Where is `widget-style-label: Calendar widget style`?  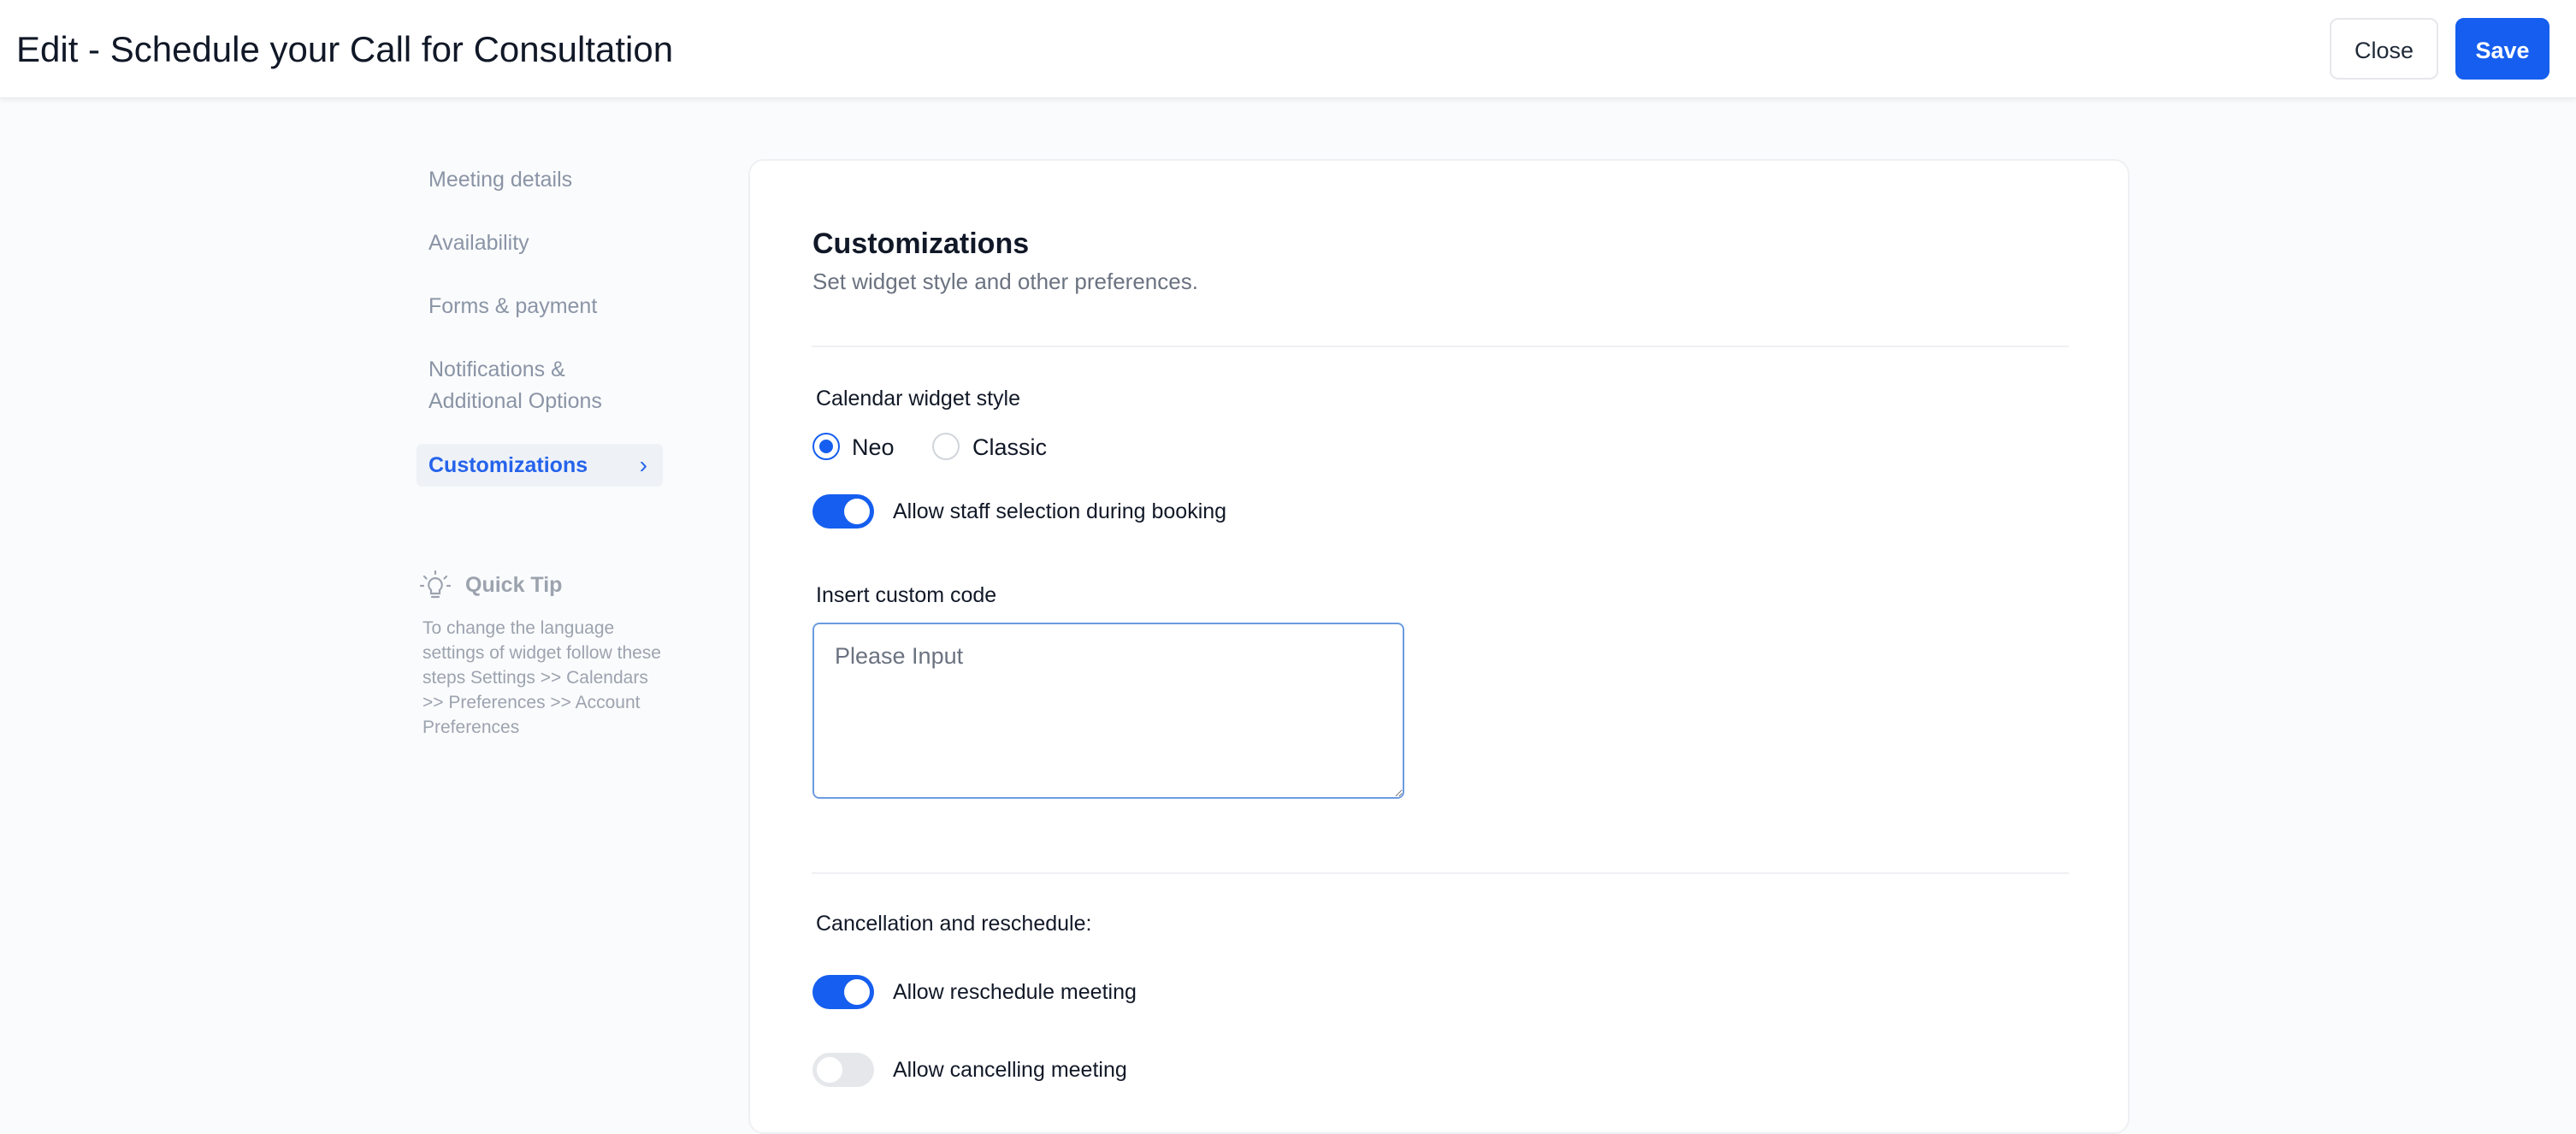 widget-style-label: Calendar widget style is located at coordinates (919, 398).